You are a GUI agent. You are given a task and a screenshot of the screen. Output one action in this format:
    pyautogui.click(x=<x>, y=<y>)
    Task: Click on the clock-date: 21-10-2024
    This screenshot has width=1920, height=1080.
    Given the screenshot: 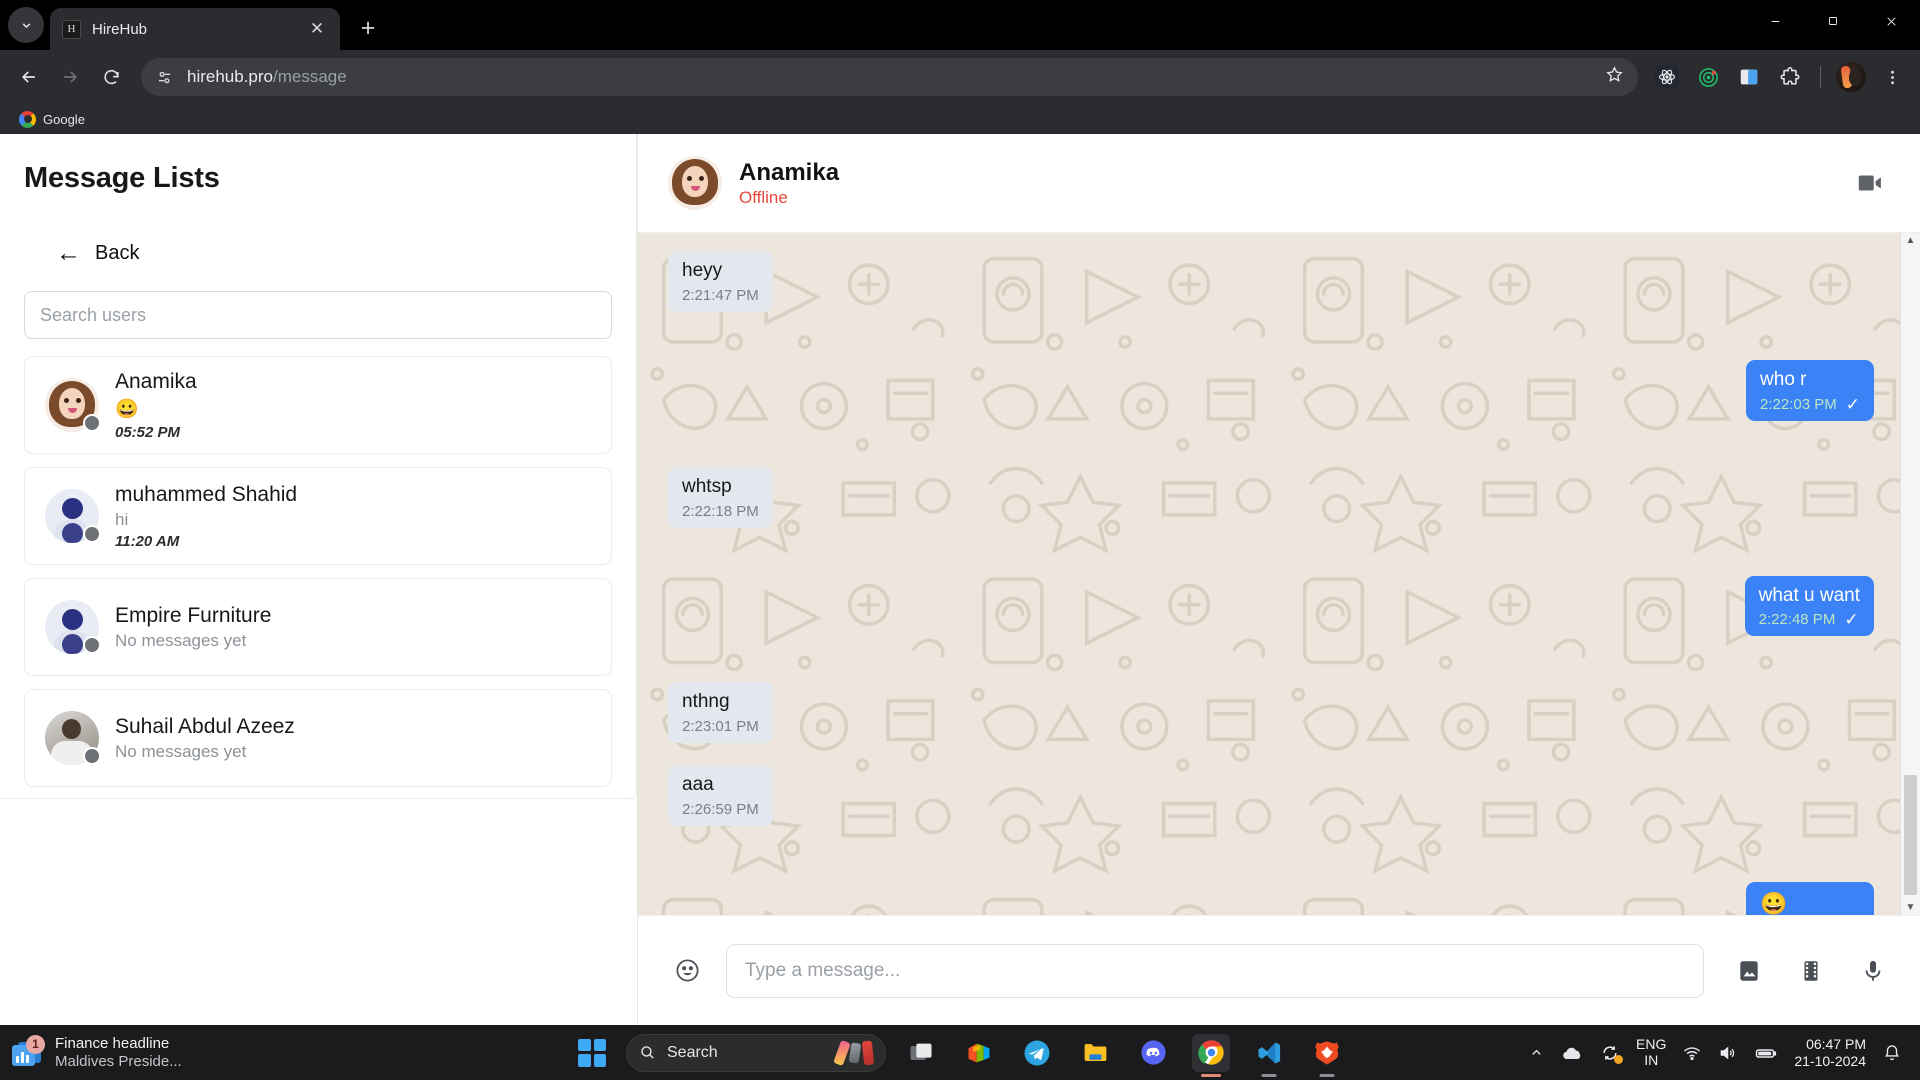 What is the action you would take?
    pyautogui.click(x=1830, y=1060)
    